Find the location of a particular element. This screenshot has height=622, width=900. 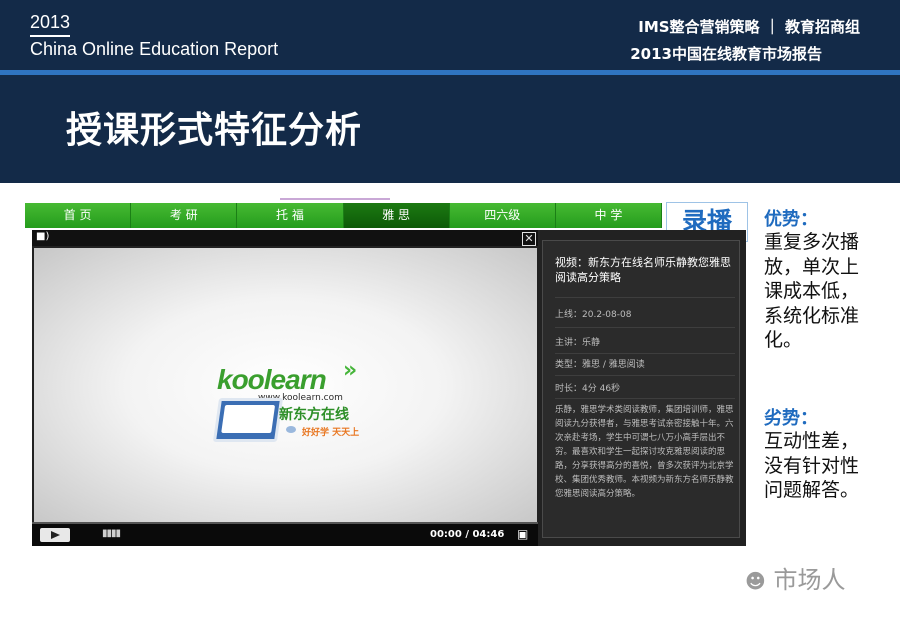

video-title: 视频：新东方在线名师乐静教您雅思阅读高分策略 is located at coordinates (643, 270).